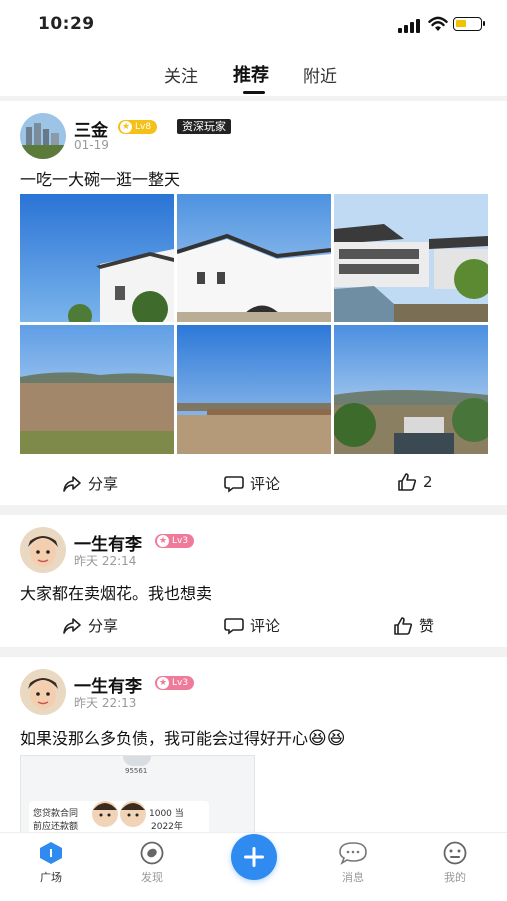  What do you see at coordinates (254, 92) in the screenshot?
I see `active-tab-indicator` at bounding box center [254, 92].